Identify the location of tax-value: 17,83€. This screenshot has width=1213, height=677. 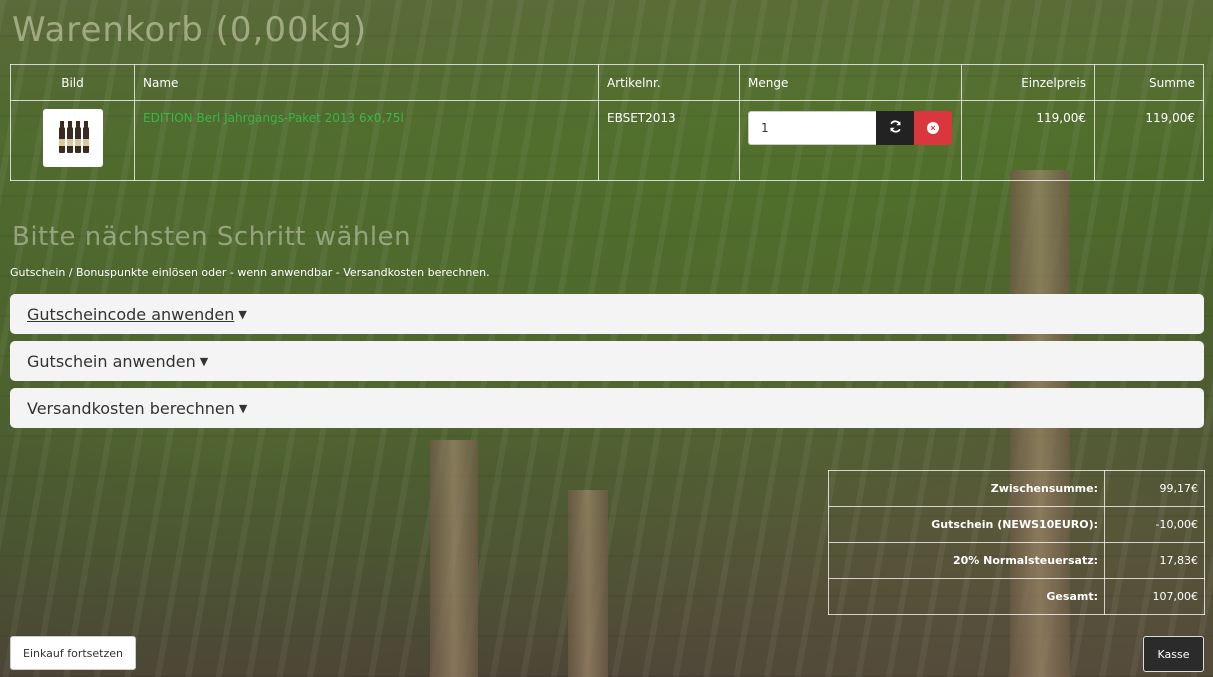
(1154, 560).